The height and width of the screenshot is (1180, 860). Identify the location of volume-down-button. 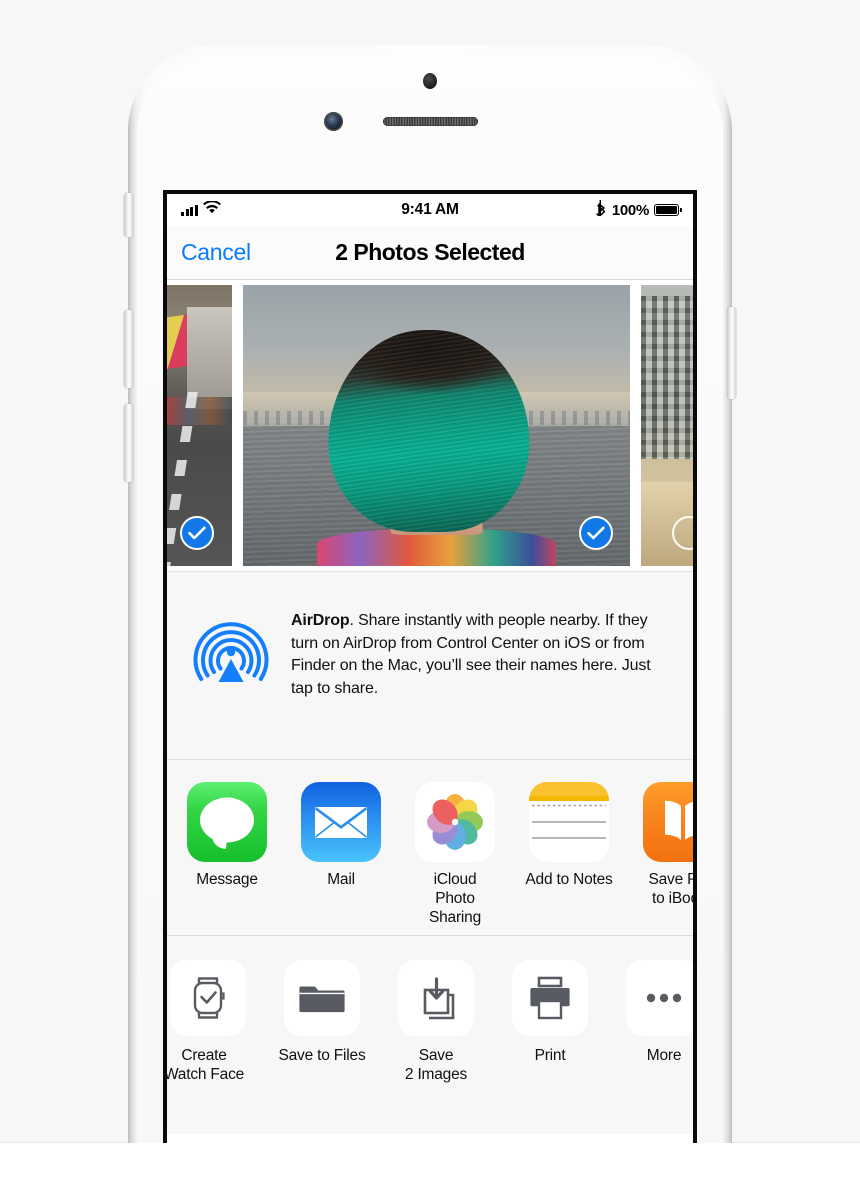
(128, 443).